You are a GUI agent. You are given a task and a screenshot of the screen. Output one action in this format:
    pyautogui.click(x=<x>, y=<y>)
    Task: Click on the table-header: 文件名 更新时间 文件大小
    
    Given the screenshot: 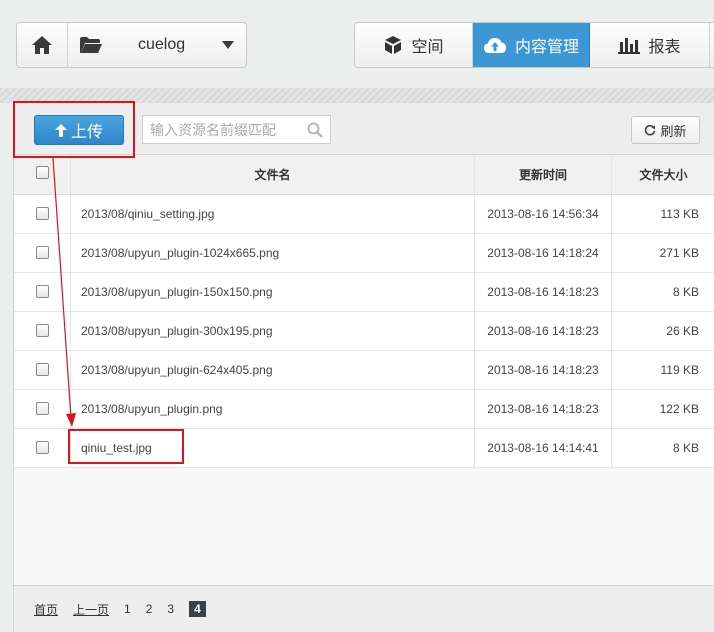 What is the action you would take?
    pyautogui.click(x=364, y=175)
    